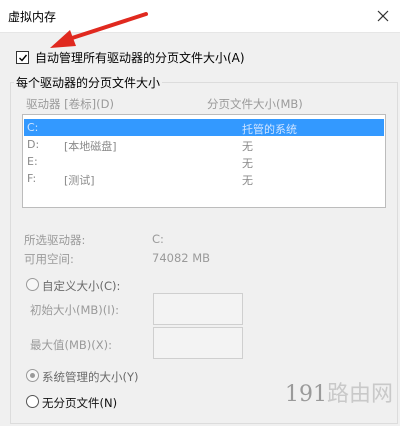 Image resolution: width=400 pixels, height=426 pixels. I want to click on no-paging-label: 无分页文件(N), so click(80, 403).